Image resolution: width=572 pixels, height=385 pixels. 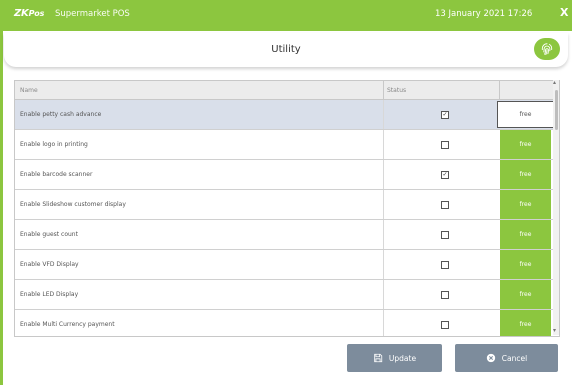 I want to click on cancel-button: Cancel, so click(x=506, y=358).